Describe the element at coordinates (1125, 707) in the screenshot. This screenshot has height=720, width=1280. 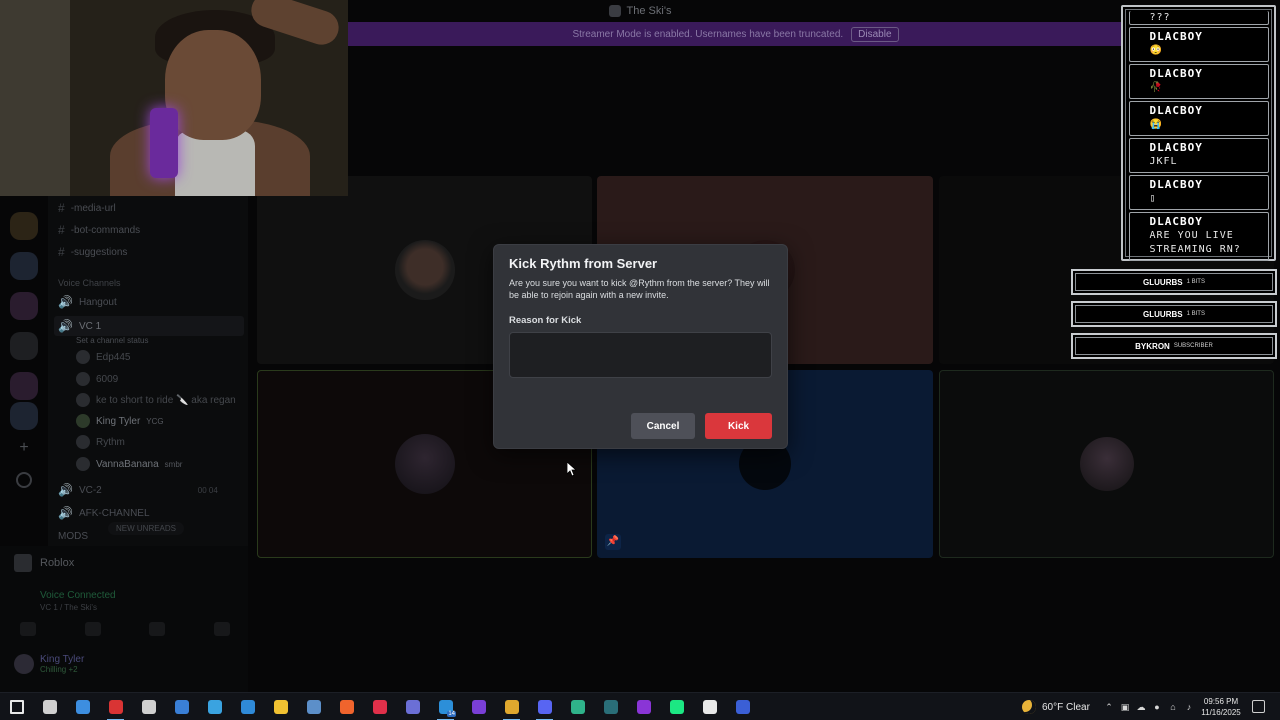
I see `network-icon: ▣` at that location.